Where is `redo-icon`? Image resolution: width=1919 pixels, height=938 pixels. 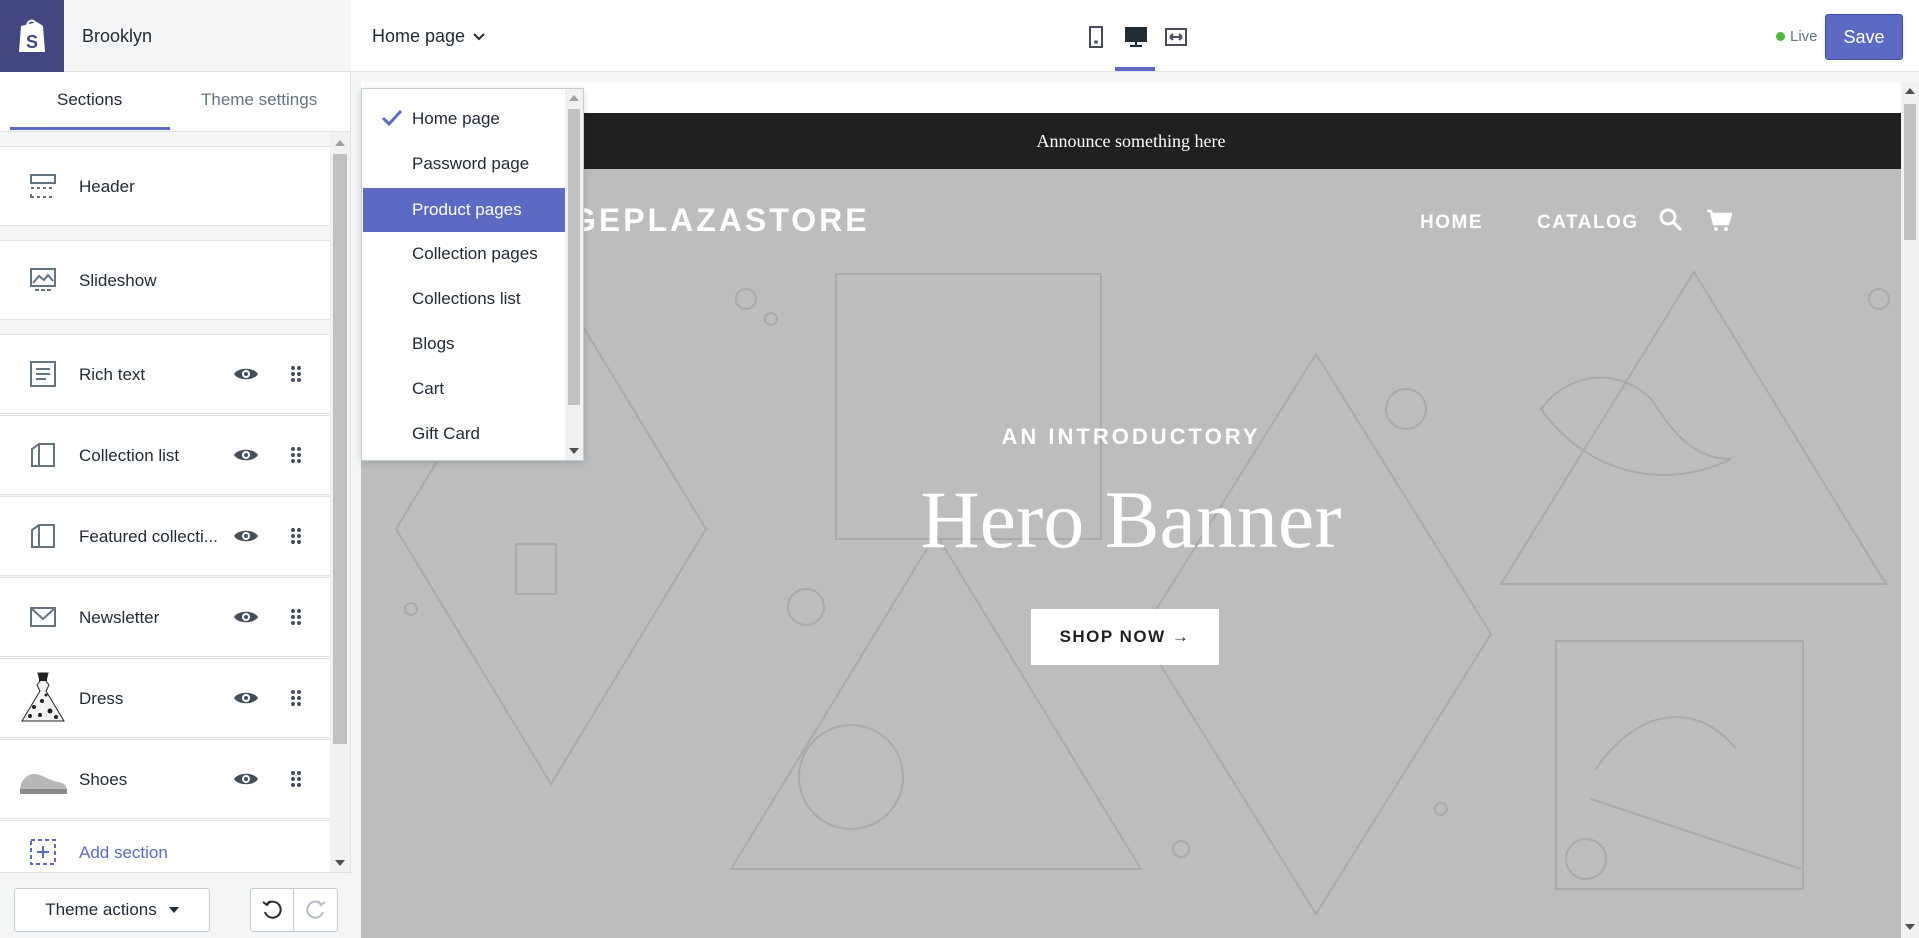
redo-icon is located at coordinates (315, 909).